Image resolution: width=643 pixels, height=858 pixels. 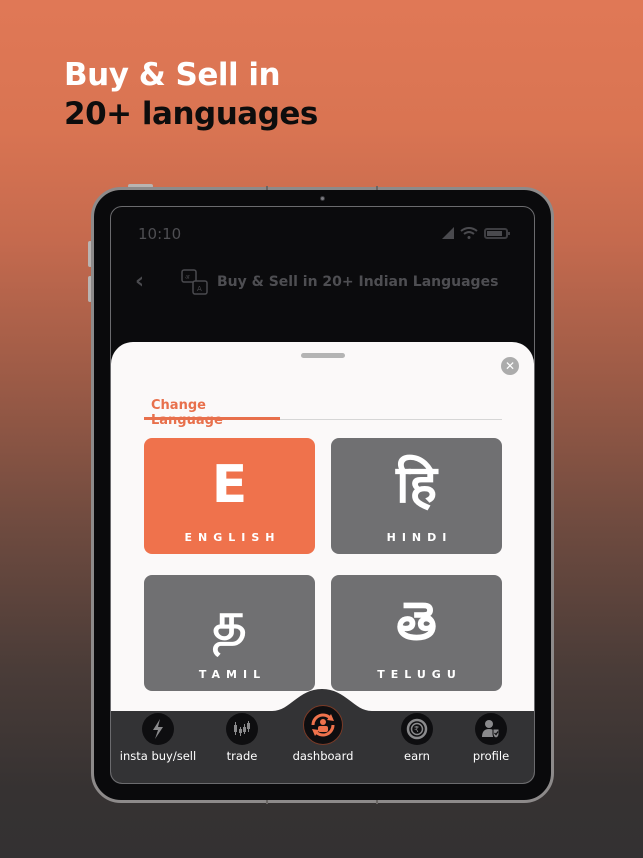 I want to click on close-button: ✕, so click(x=510, y=366).